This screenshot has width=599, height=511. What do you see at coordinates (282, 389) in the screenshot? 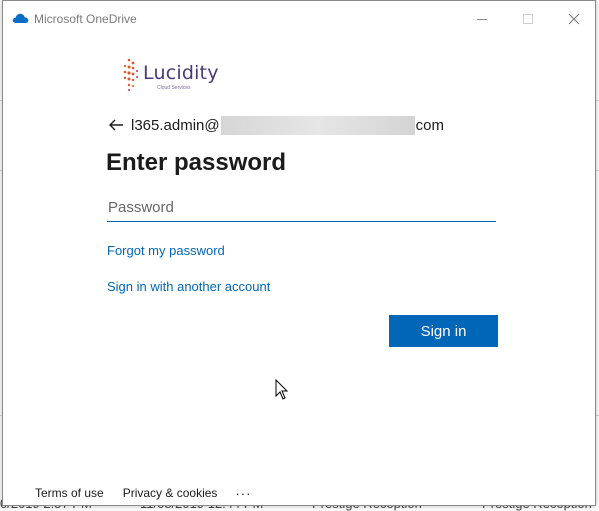
I see `mouse-cursor-icon` at bounding box center [282, 389].